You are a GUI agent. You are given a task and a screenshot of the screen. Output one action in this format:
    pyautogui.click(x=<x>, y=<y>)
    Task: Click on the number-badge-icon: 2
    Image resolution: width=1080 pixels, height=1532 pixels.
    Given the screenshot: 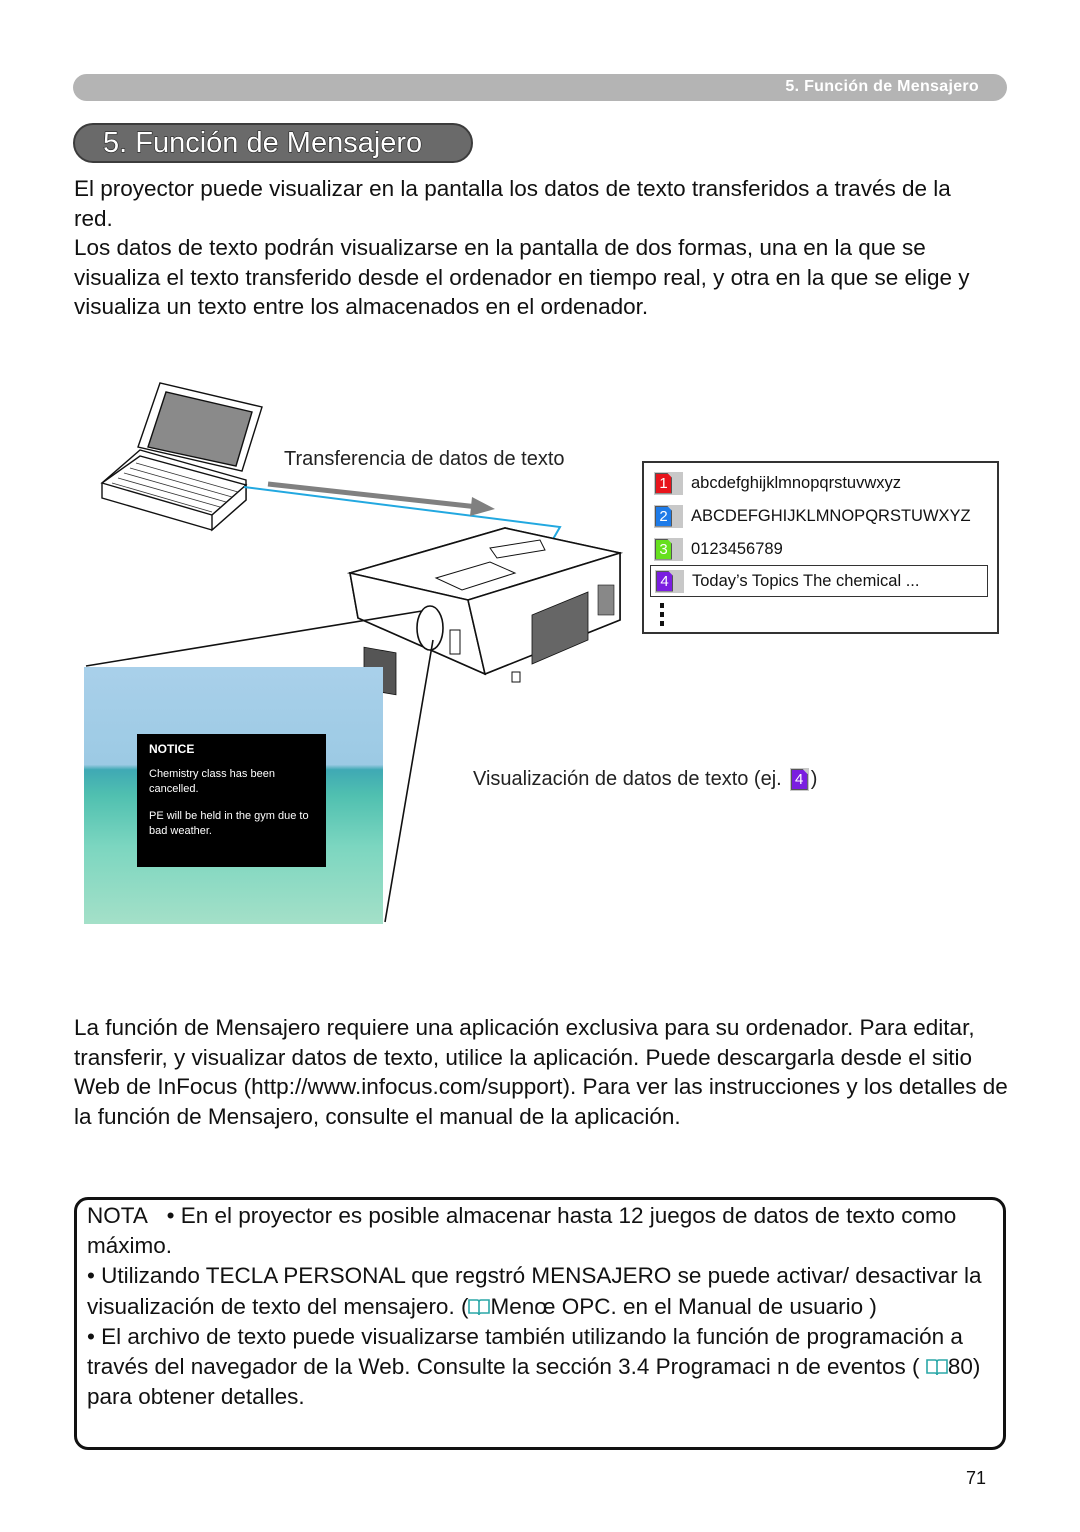 What is the action you would take?
    pyautogui.click(x=663, y=516)
    